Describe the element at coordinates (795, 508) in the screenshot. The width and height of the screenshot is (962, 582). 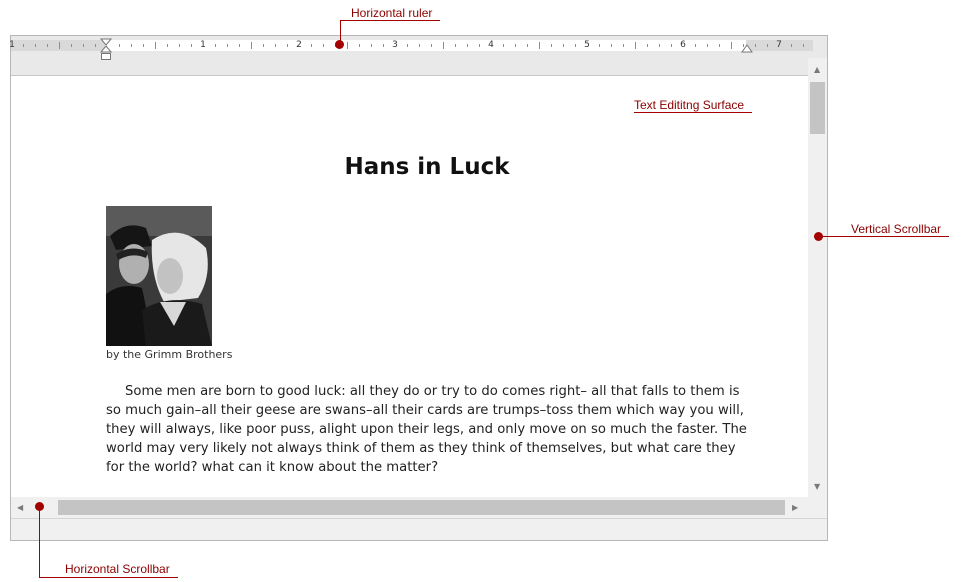
I see `triangle-right-icon: ▶` at that location.